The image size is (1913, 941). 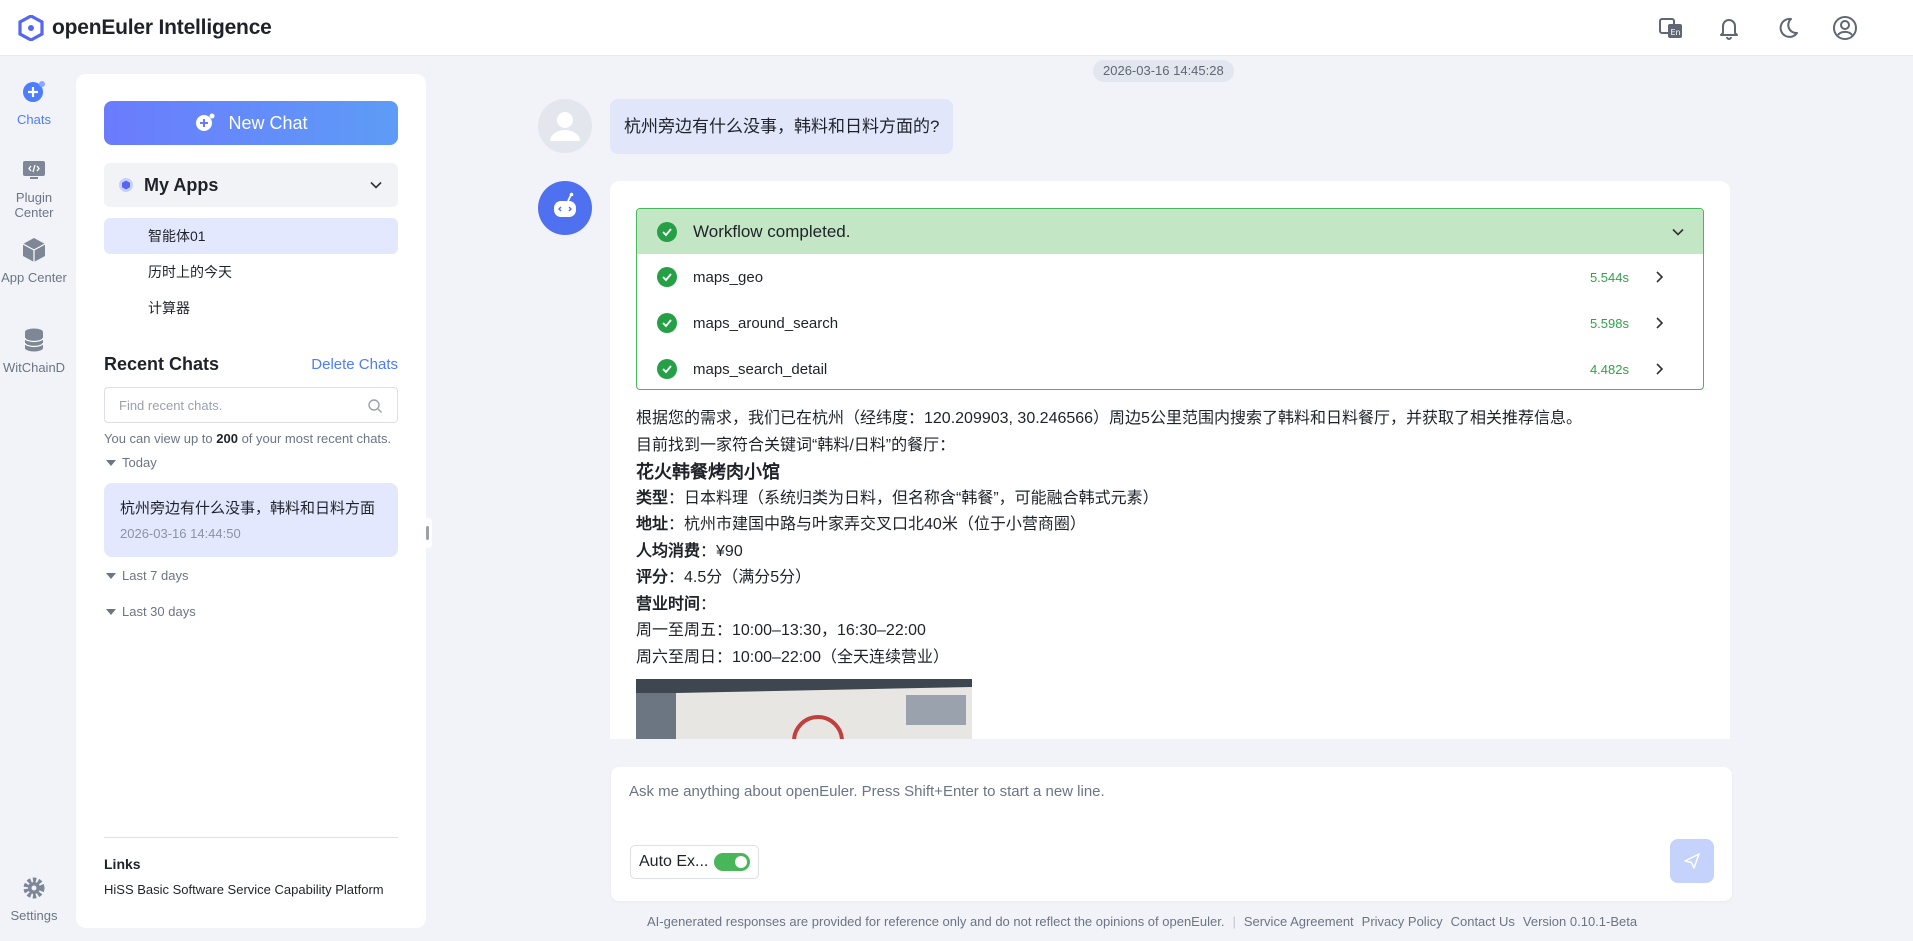 I want to click on new-chat-icon, so click(x=205, y=122).